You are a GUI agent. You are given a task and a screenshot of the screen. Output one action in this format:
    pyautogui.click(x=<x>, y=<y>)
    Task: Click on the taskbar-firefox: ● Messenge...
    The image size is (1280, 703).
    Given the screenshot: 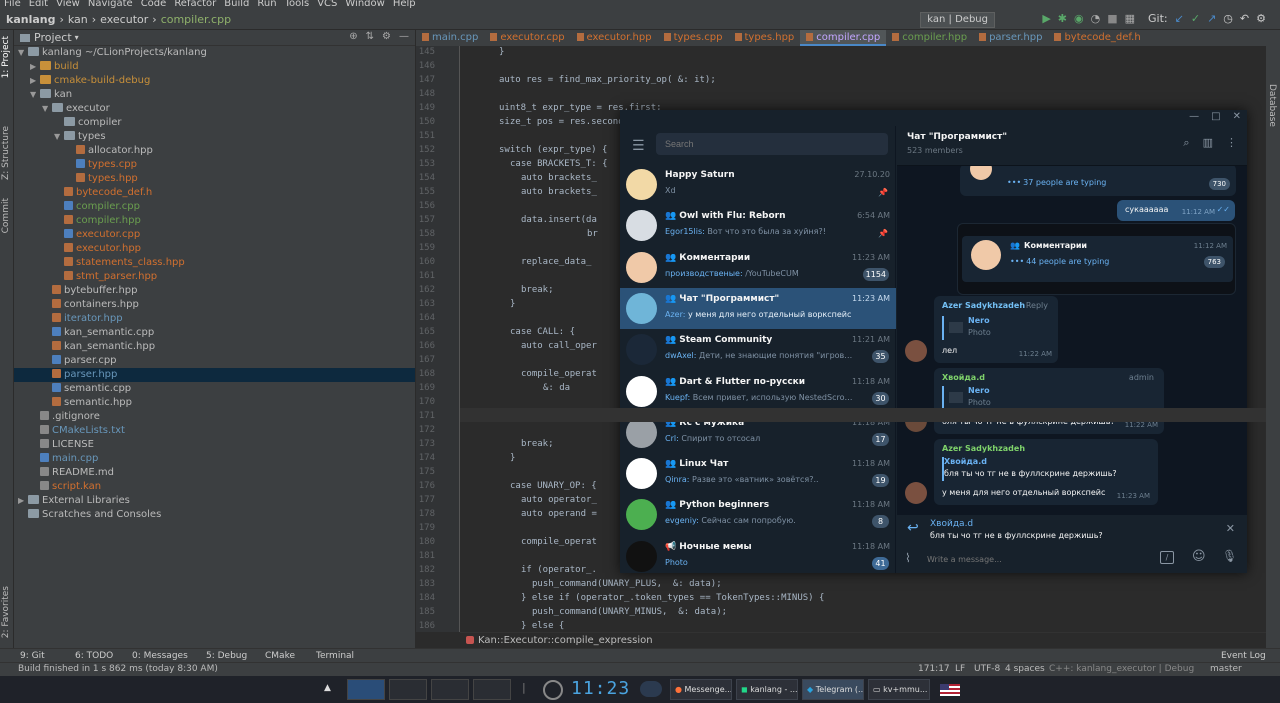 What is the action you would take?
    pyautogui.click(x=701, y=689)
    